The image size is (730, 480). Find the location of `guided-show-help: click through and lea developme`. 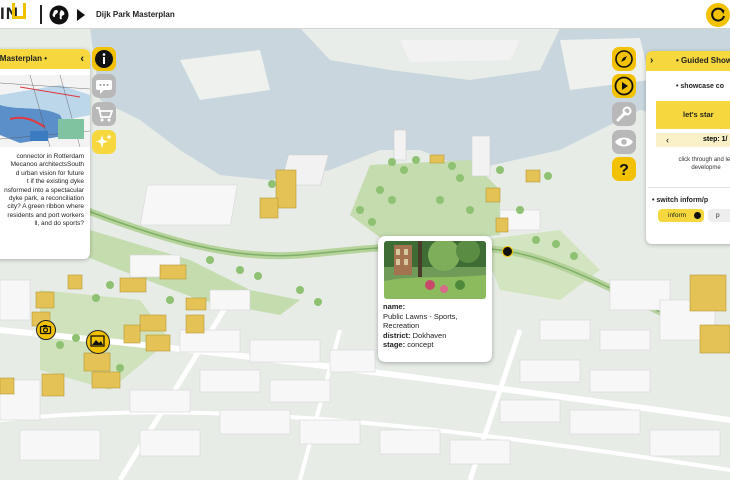

guided-show-help: click through and lea developme is located at coordinates (704, 164).